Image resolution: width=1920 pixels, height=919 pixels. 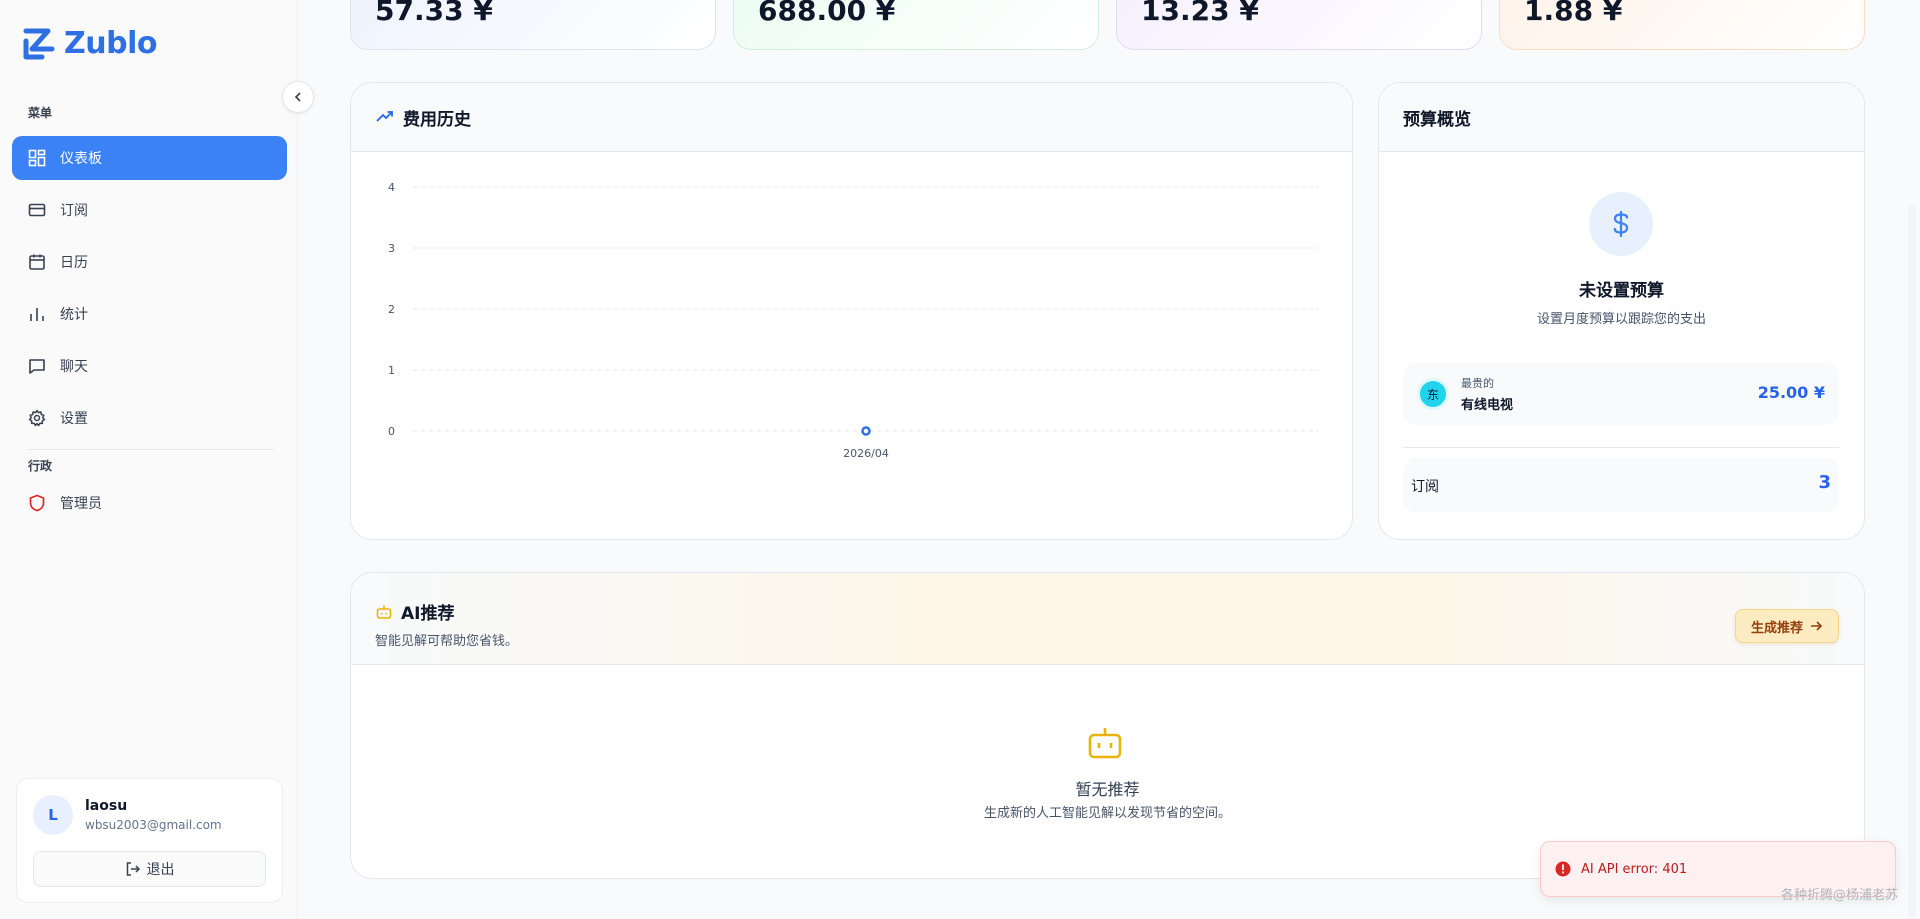 What do you see at coordinates (391, 248) in the screenshot?
I see `y-tick-label: 3` at bounding box center [391, 248].